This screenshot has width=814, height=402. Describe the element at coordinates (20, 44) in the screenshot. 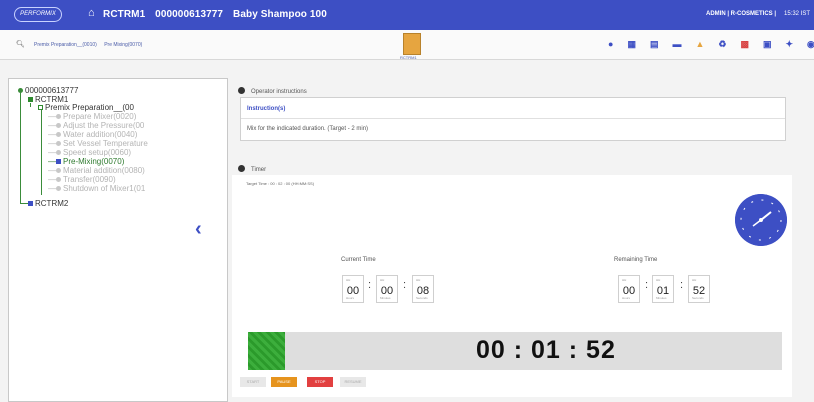

I see `search-icon: 🔍︎` at that location.